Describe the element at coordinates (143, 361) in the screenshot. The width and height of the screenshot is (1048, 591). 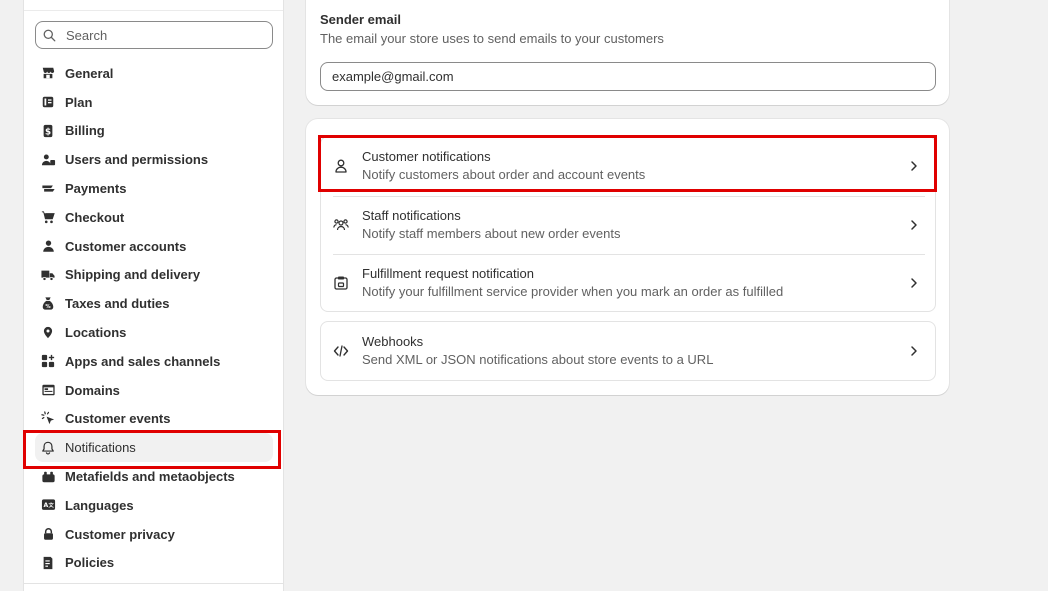
I see `sidebar-item-label: Apps and sales channels` at that location.